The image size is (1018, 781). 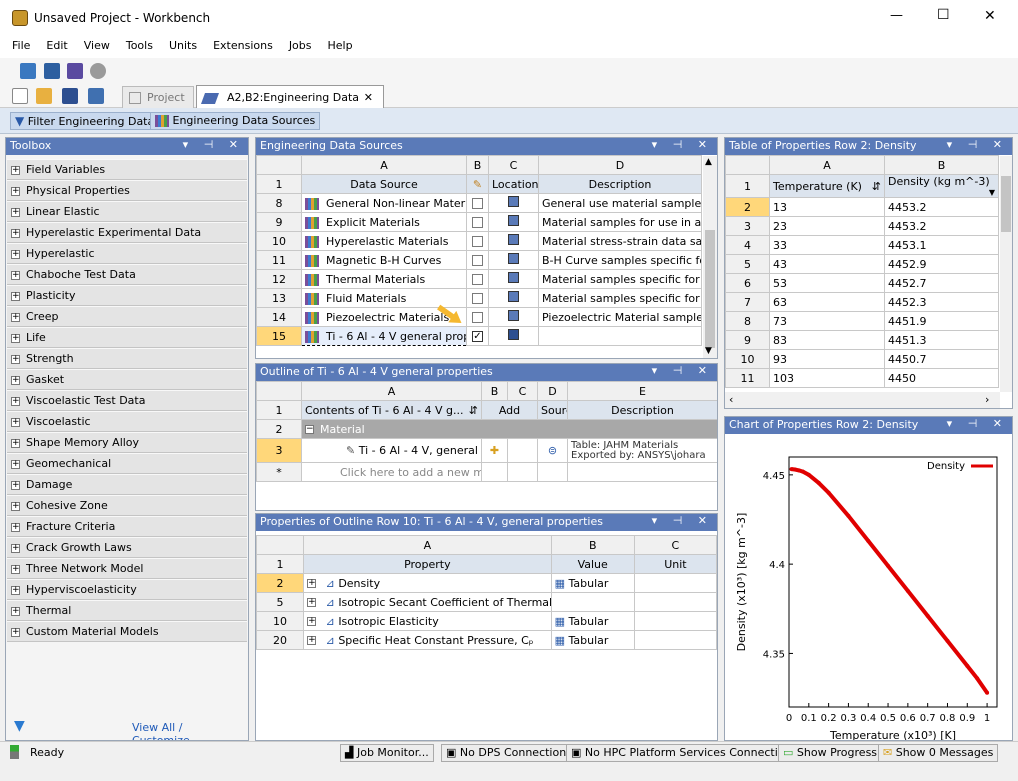 I want to click on toolbox-item: + Chaboche Test Data, so click(x=127, y=274).